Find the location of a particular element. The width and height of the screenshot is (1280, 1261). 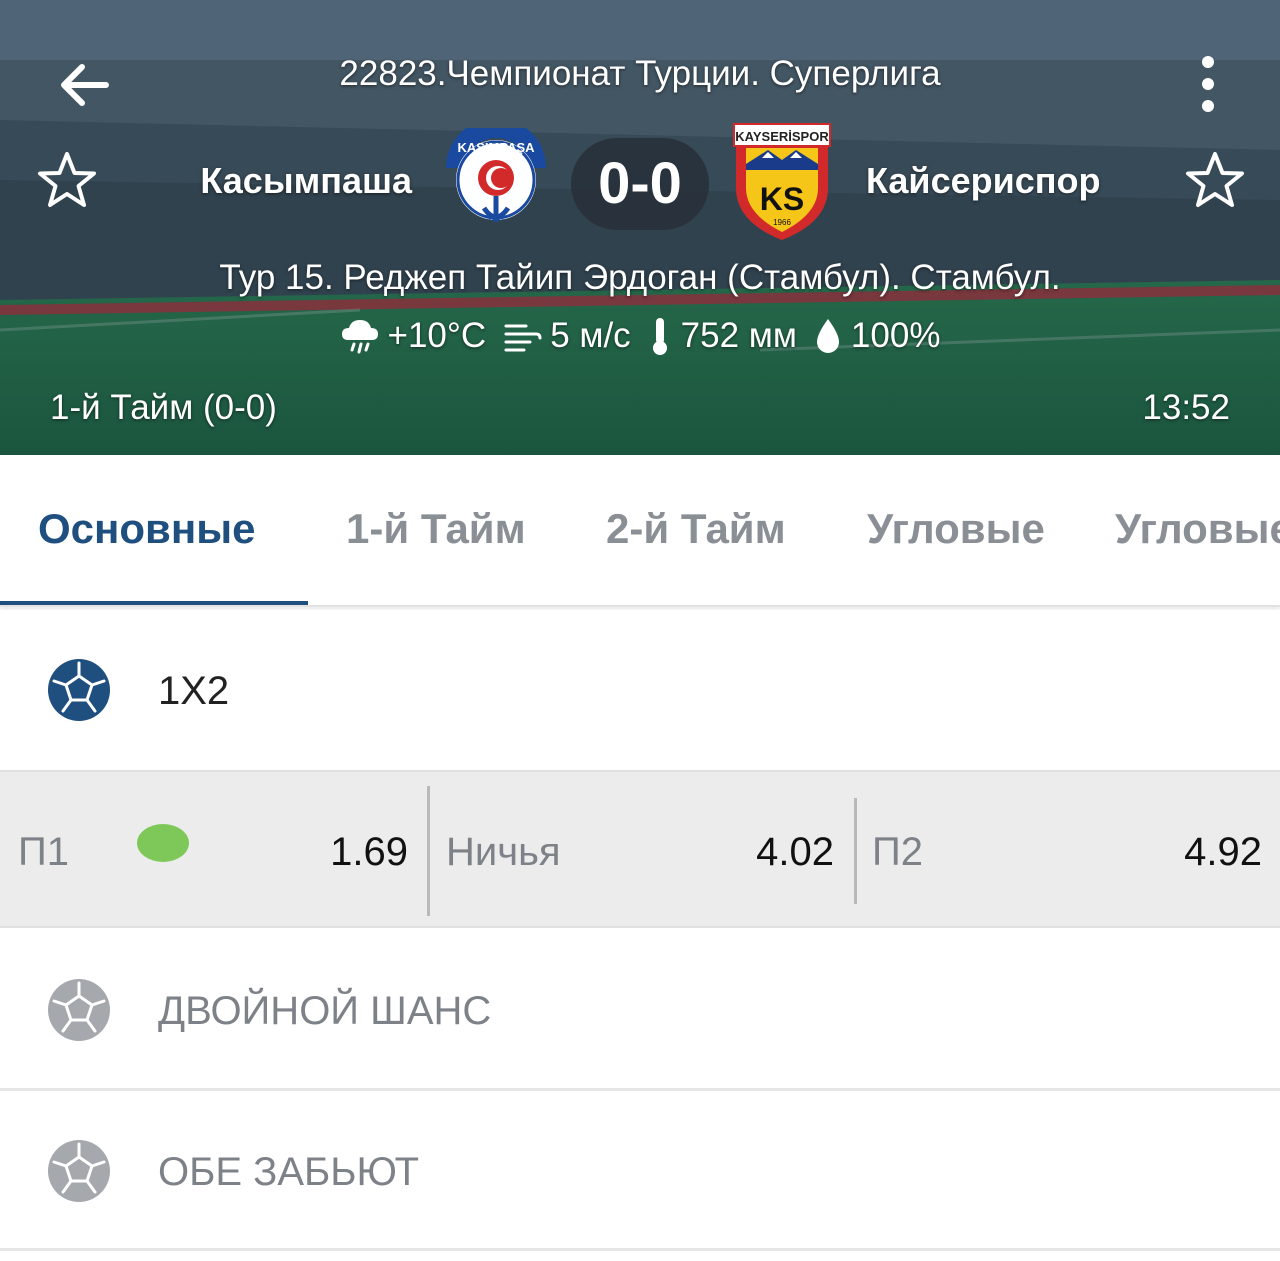

humidity: 100% is located at coordinates (877, 336).